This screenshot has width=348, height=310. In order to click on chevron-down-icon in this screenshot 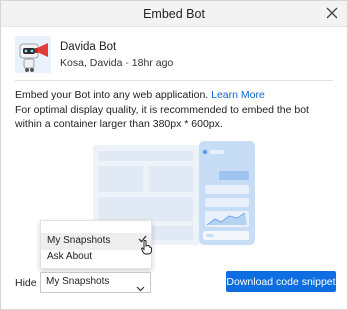, I will do `click(140, 288)`.